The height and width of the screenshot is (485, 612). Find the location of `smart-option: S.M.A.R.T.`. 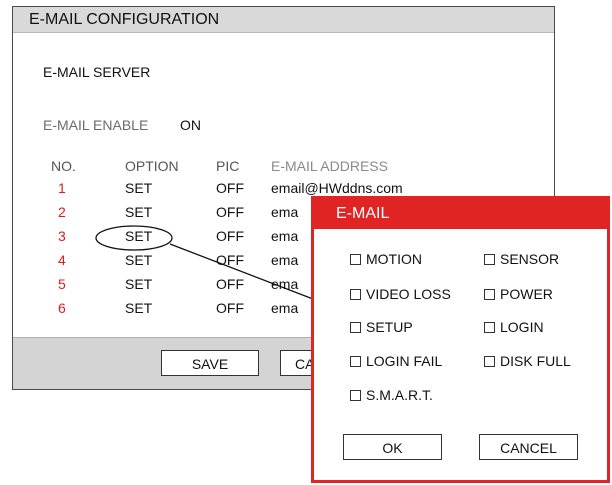

smart-option: S.M.A.R.T. is located at coordinates (391, 395).